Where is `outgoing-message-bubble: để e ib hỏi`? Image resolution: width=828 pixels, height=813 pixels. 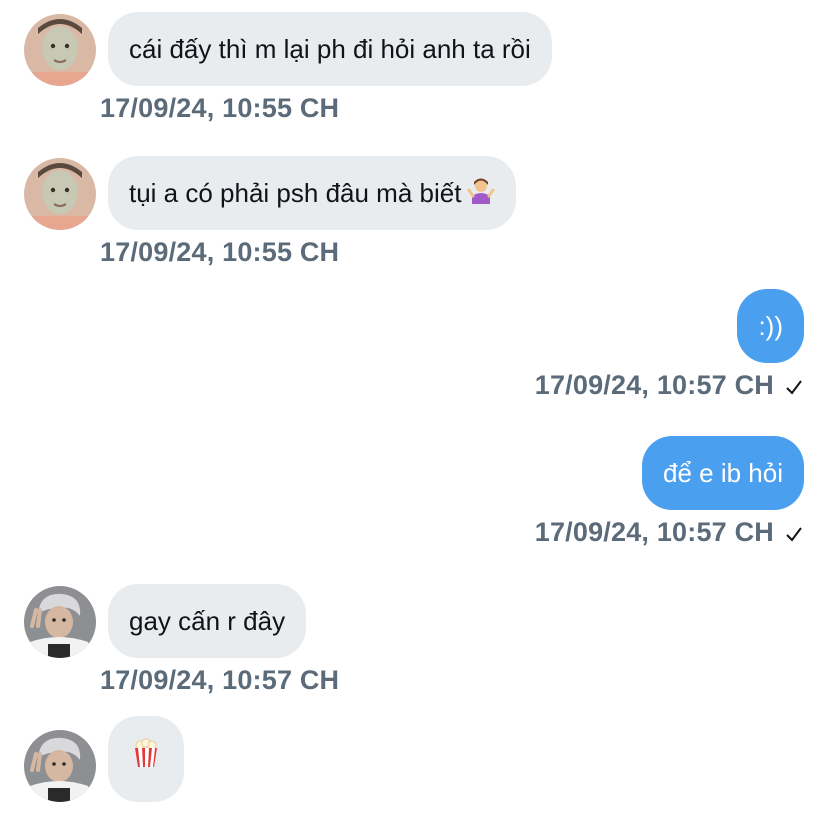
outgoing-message-bubble: để e ib hỏi is located at coordinates (723, 473).